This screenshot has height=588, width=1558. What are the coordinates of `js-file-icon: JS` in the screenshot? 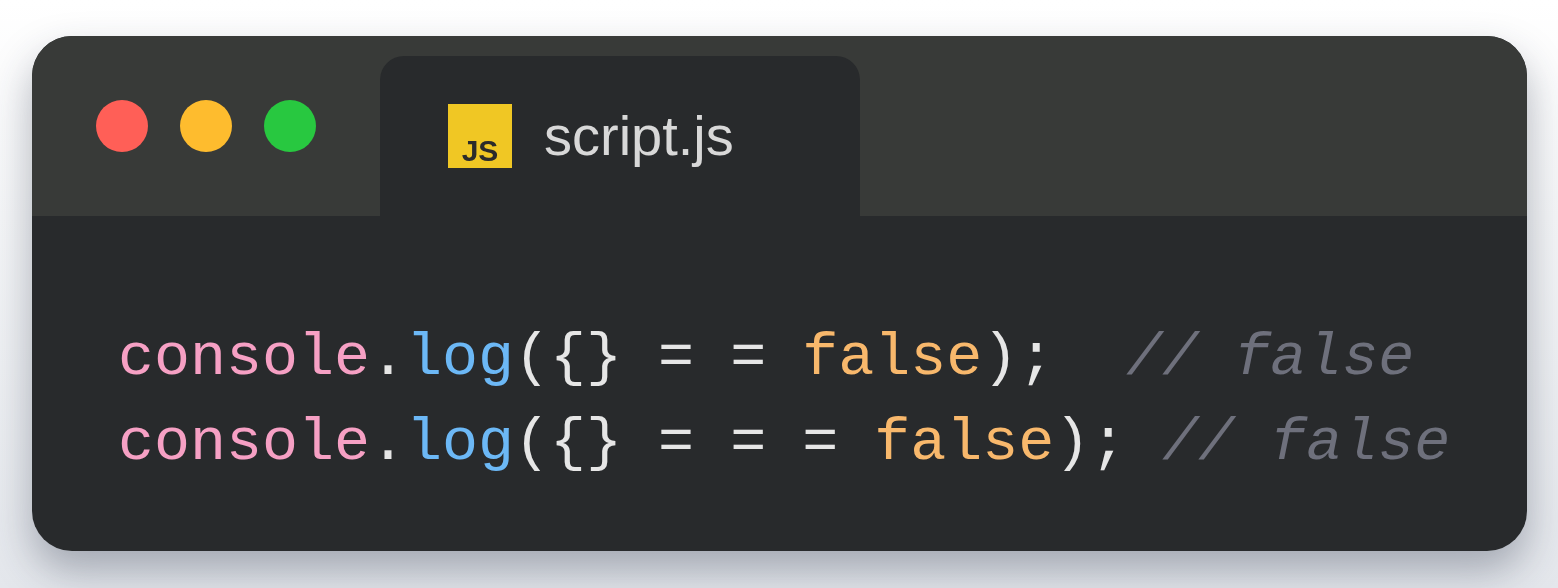 It's located at (480, 136).